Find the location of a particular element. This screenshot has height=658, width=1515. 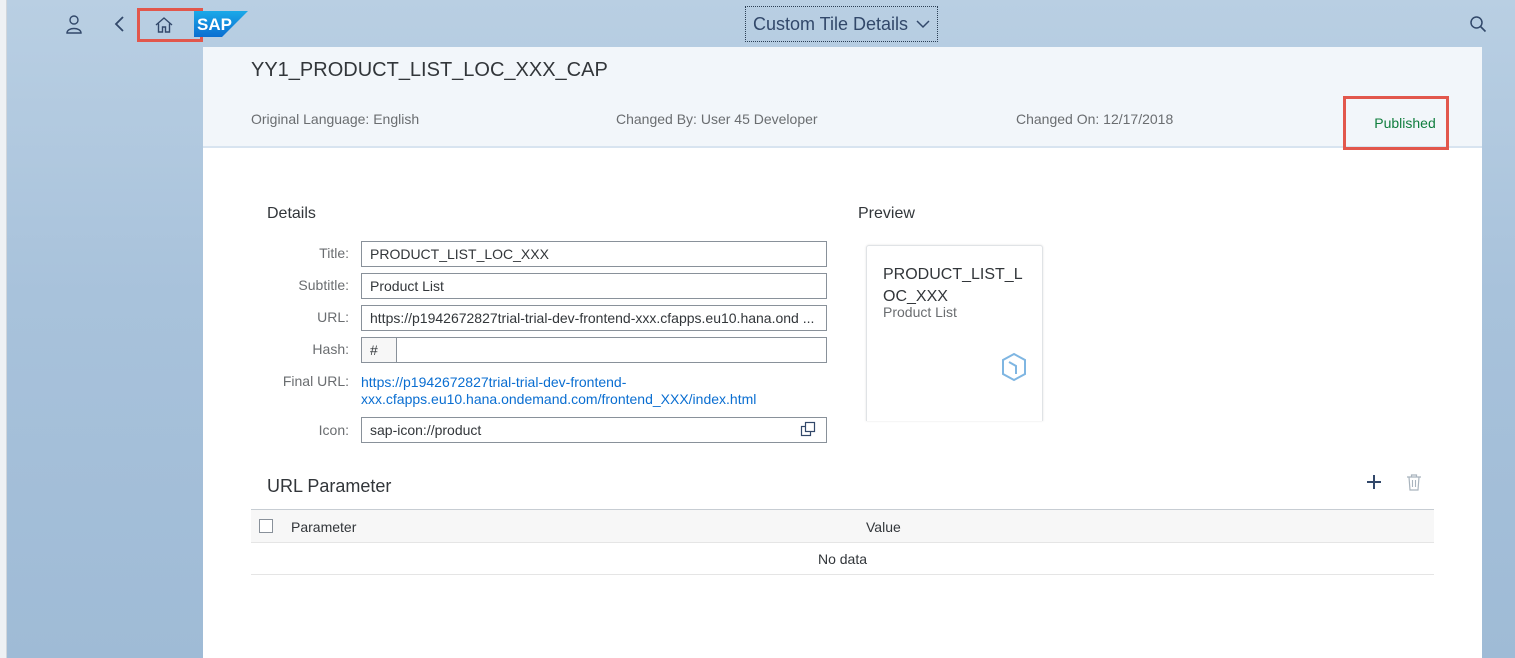

changed-on: Changed On: 12/17/2018 is located at coordinates (1095, 119).